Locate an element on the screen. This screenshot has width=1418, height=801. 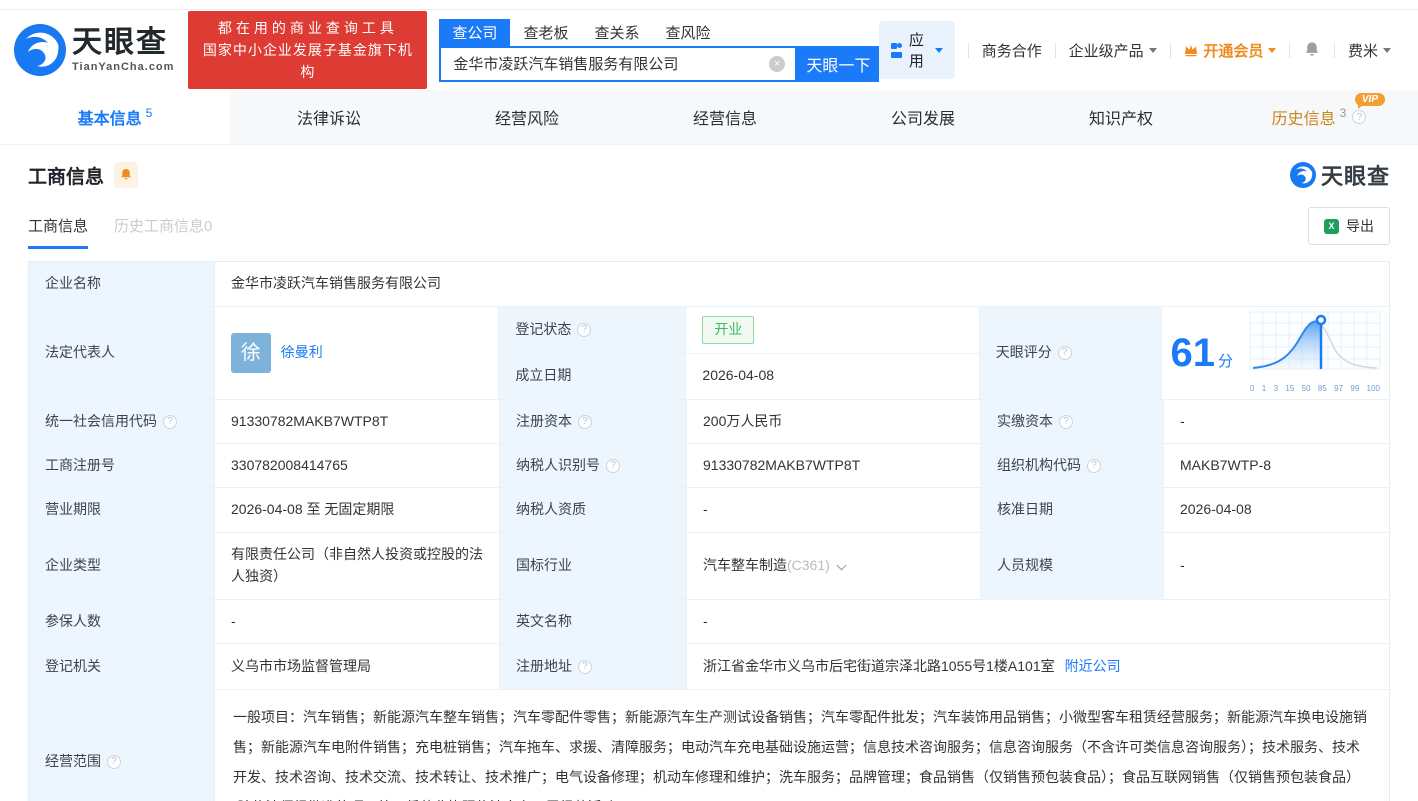
apps-grid-icon is located at coordinates (896, 50).